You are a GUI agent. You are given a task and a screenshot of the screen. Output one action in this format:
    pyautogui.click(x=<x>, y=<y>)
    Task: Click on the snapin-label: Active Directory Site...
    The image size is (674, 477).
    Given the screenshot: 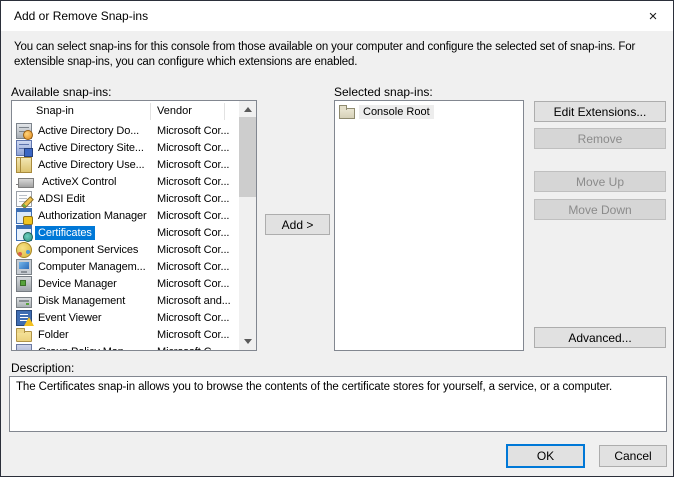 What is the action you would take?
    pyautogui.click(x=91, y=147)
    